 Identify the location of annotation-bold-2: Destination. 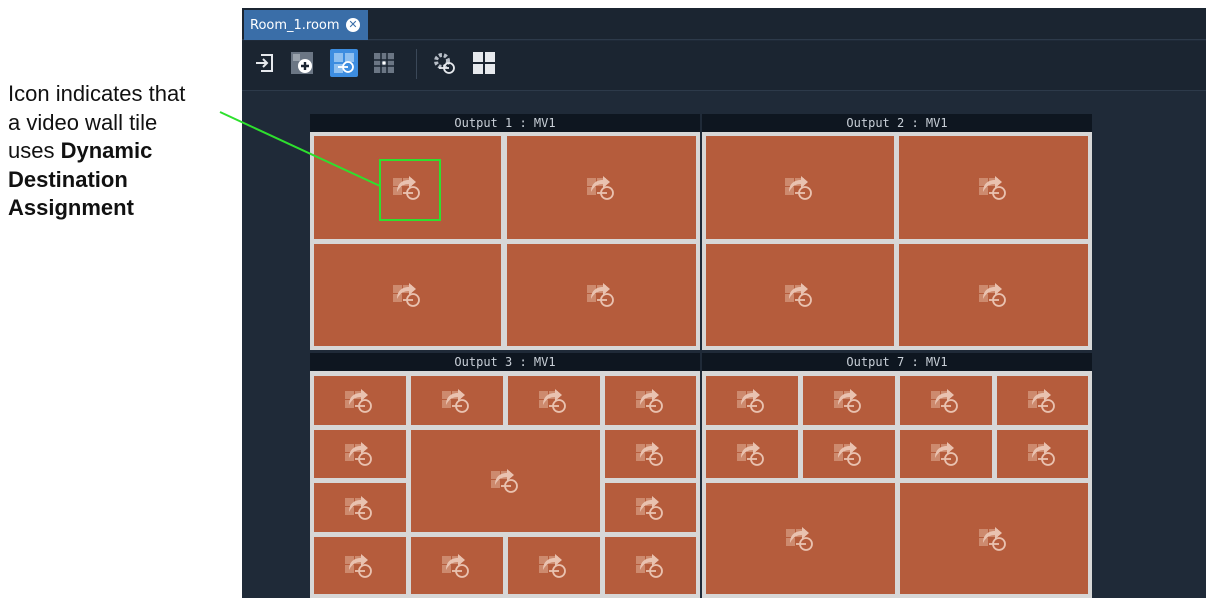
(68, 179).